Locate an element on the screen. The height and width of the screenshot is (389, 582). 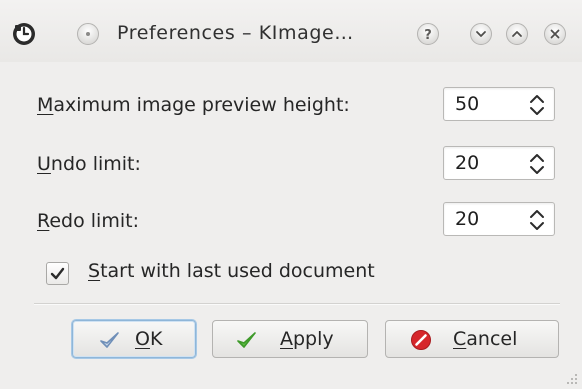
mnemonic-m: M is located at coordinates (45, 105).